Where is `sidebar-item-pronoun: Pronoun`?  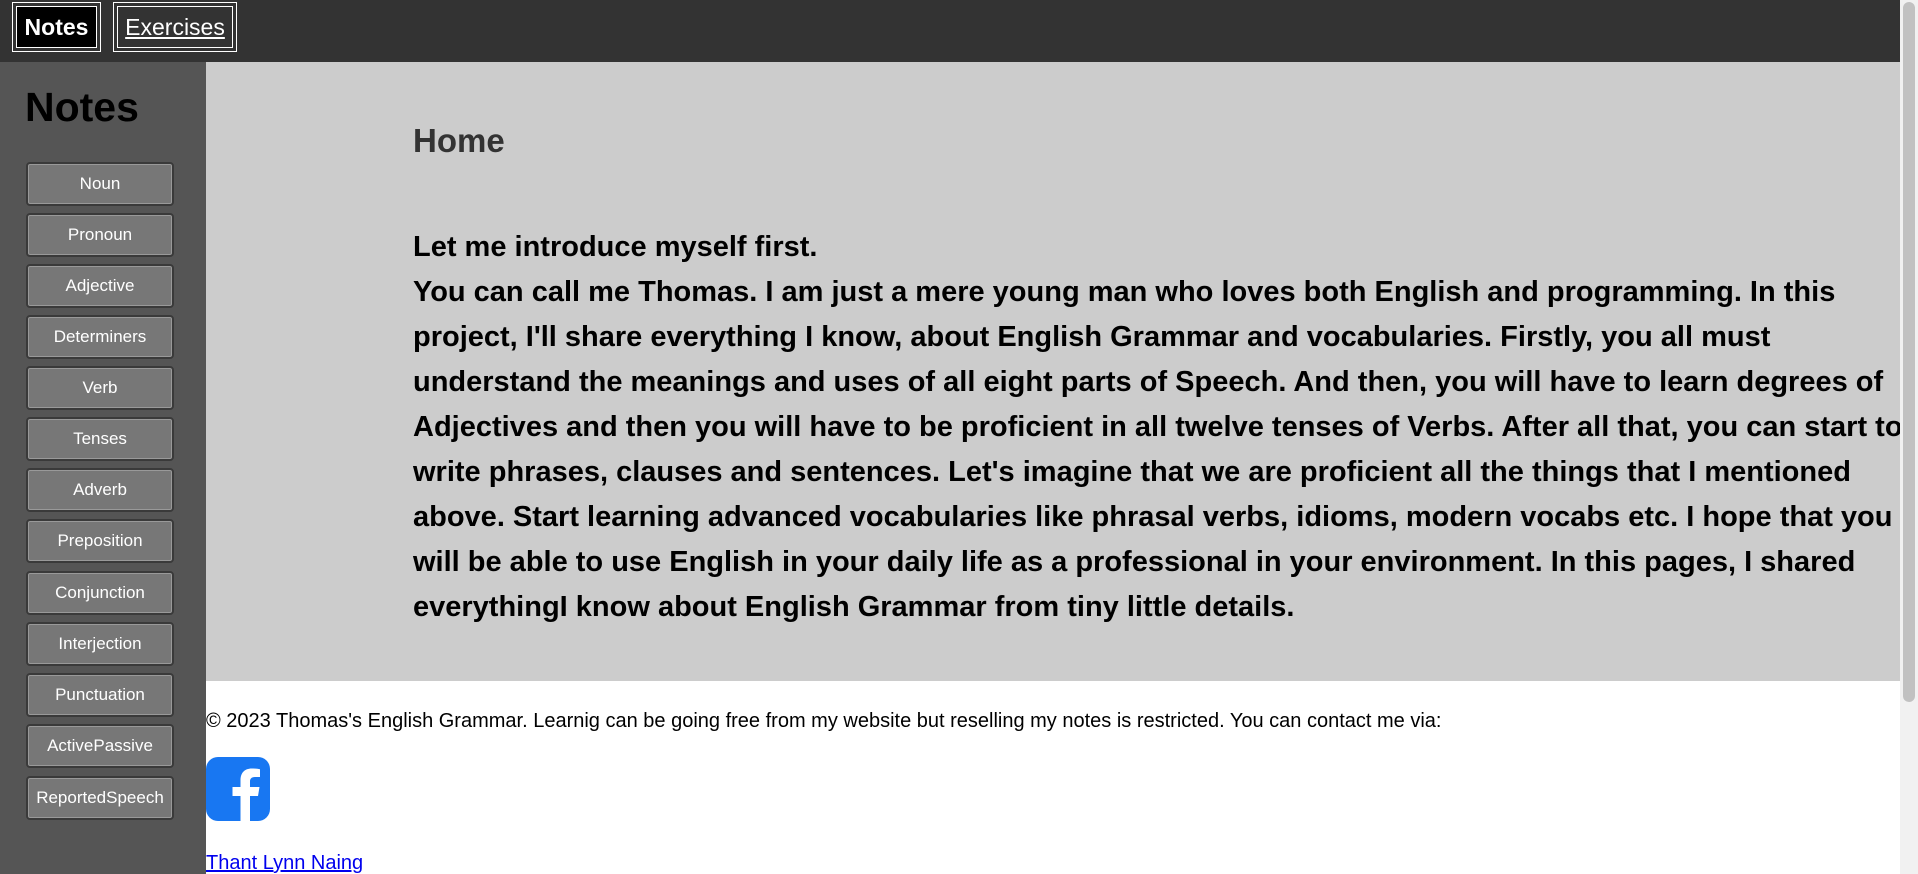
sidebar-item-pronoun: Pronoun is located at coordinates (100, 235).